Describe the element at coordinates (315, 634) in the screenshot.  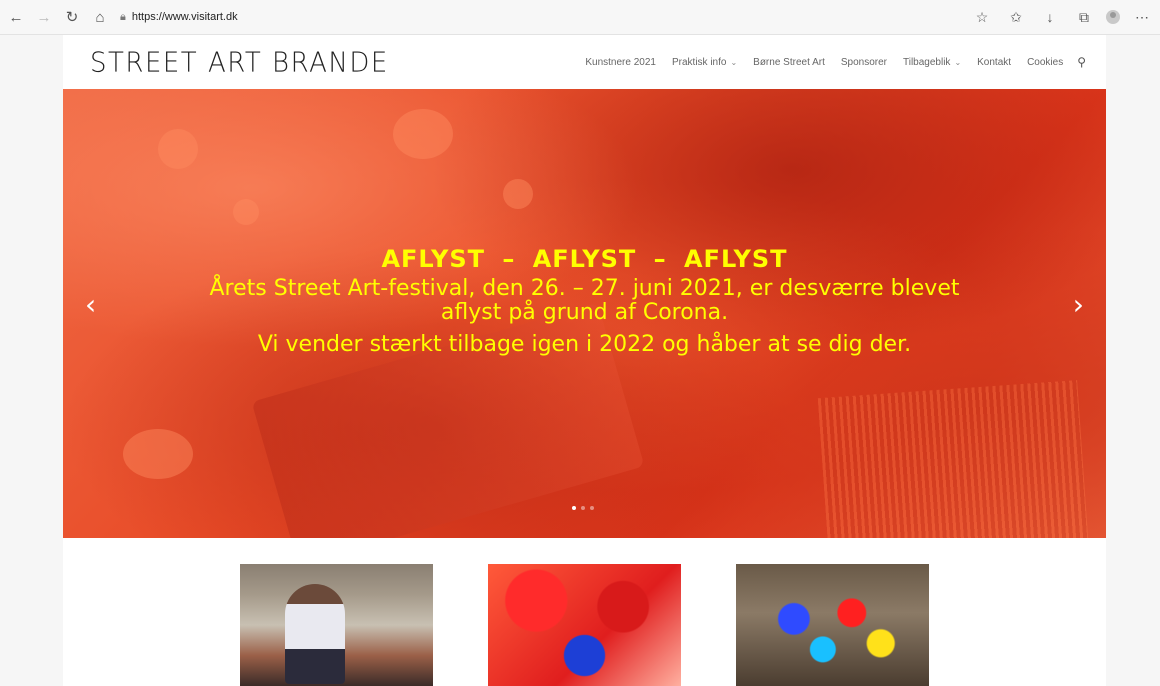
I see `artist-figure` at that location.